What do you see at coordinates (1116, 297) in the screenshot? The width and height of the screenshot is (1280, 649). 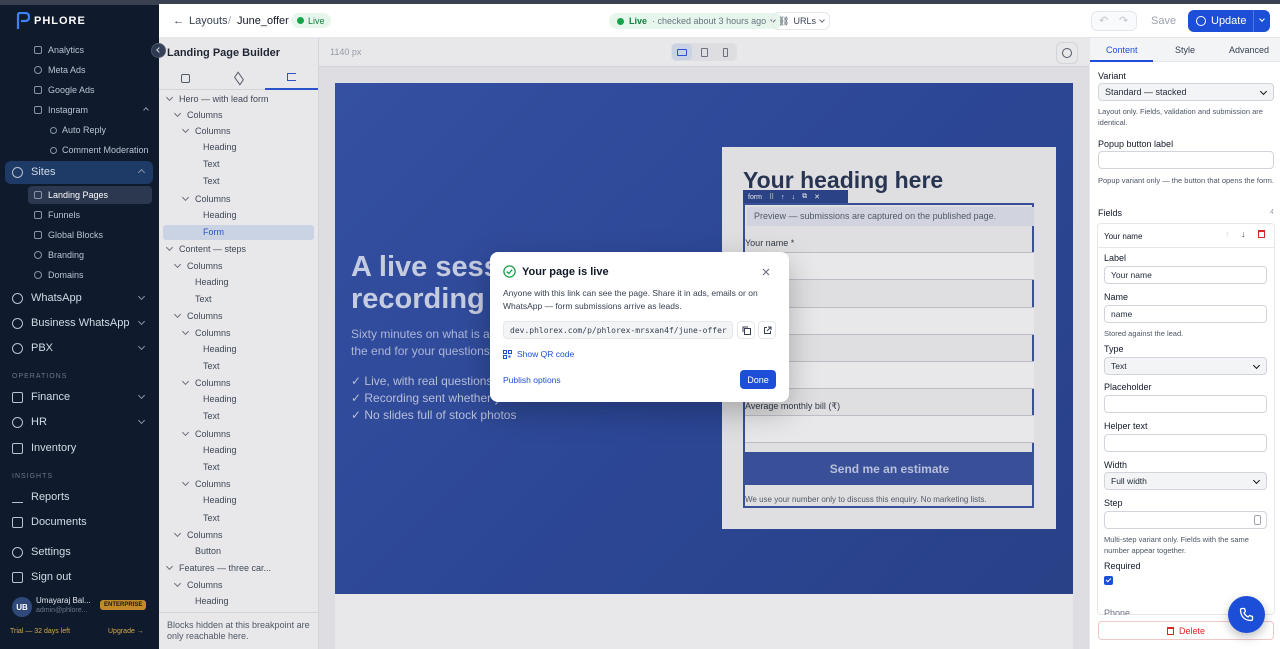 I see `field-name-label: Name` at bounding box center [1116, 297].